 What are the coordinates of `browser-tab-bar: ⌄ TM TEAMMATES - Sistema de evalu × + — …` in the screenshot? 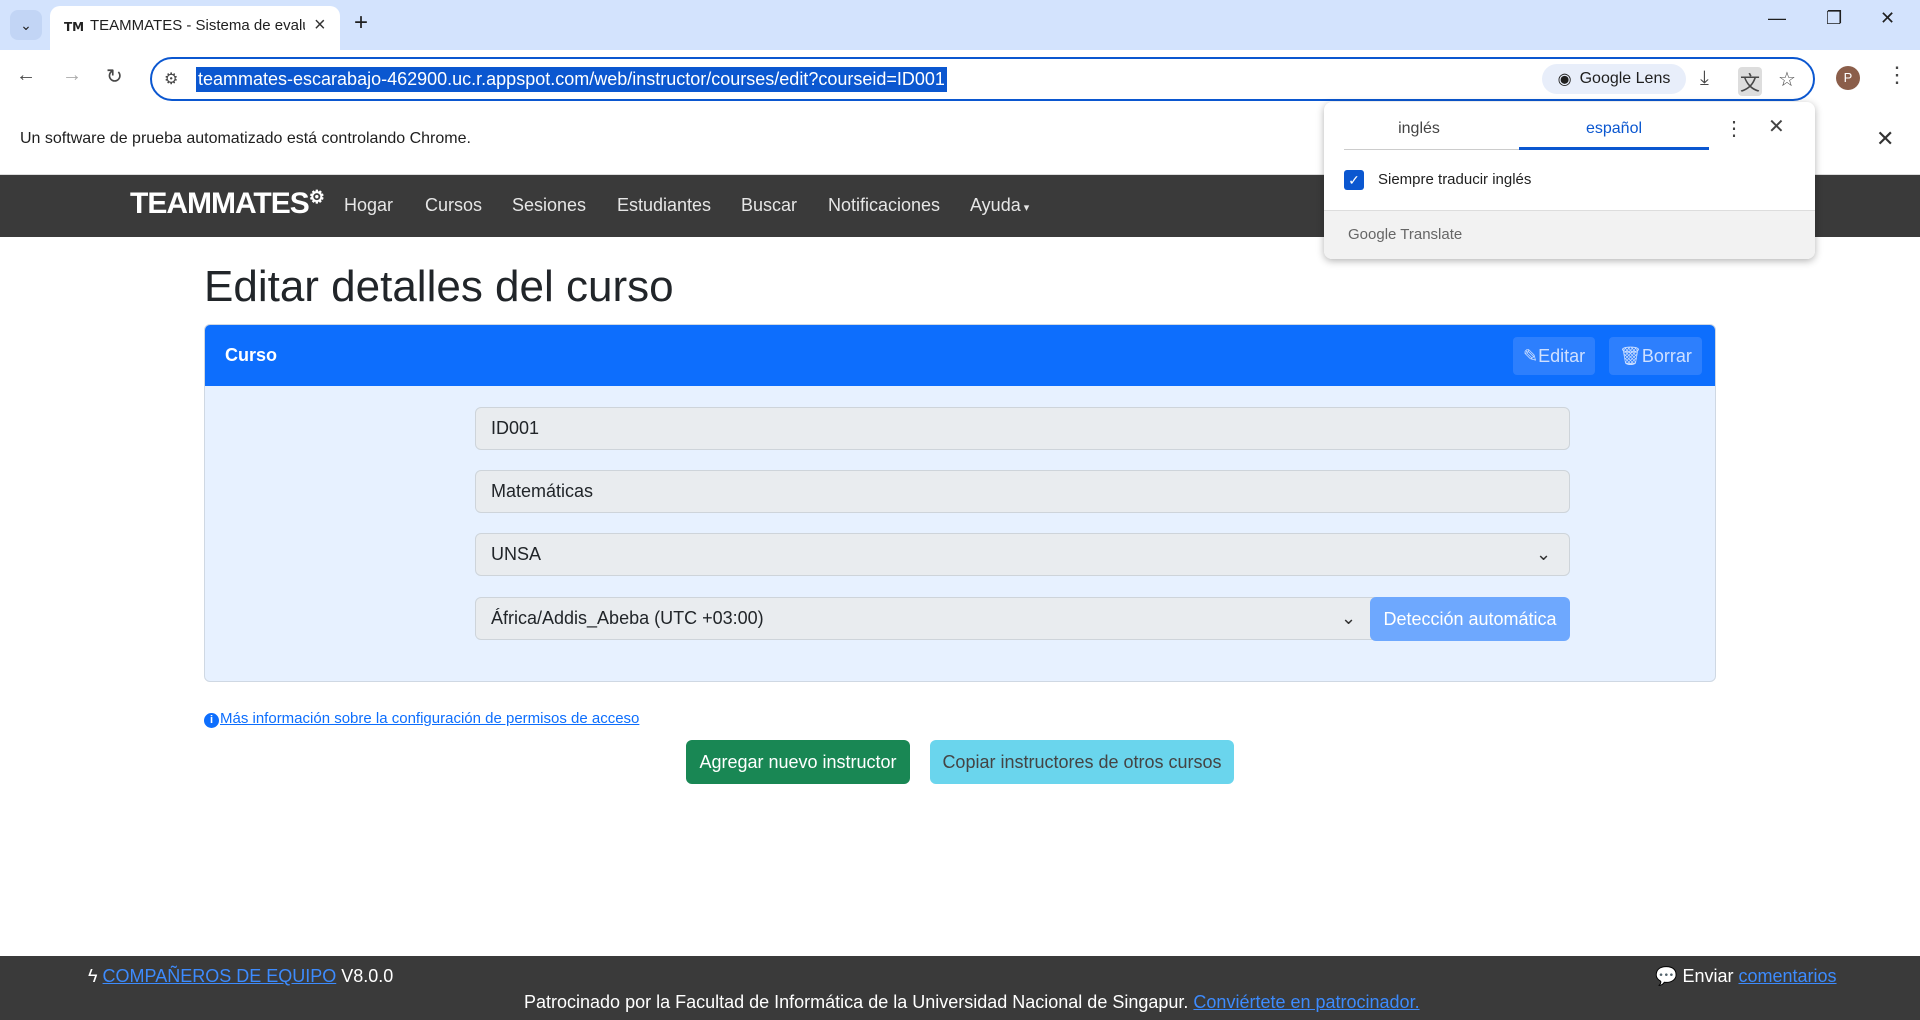 It's located at (960, 25).